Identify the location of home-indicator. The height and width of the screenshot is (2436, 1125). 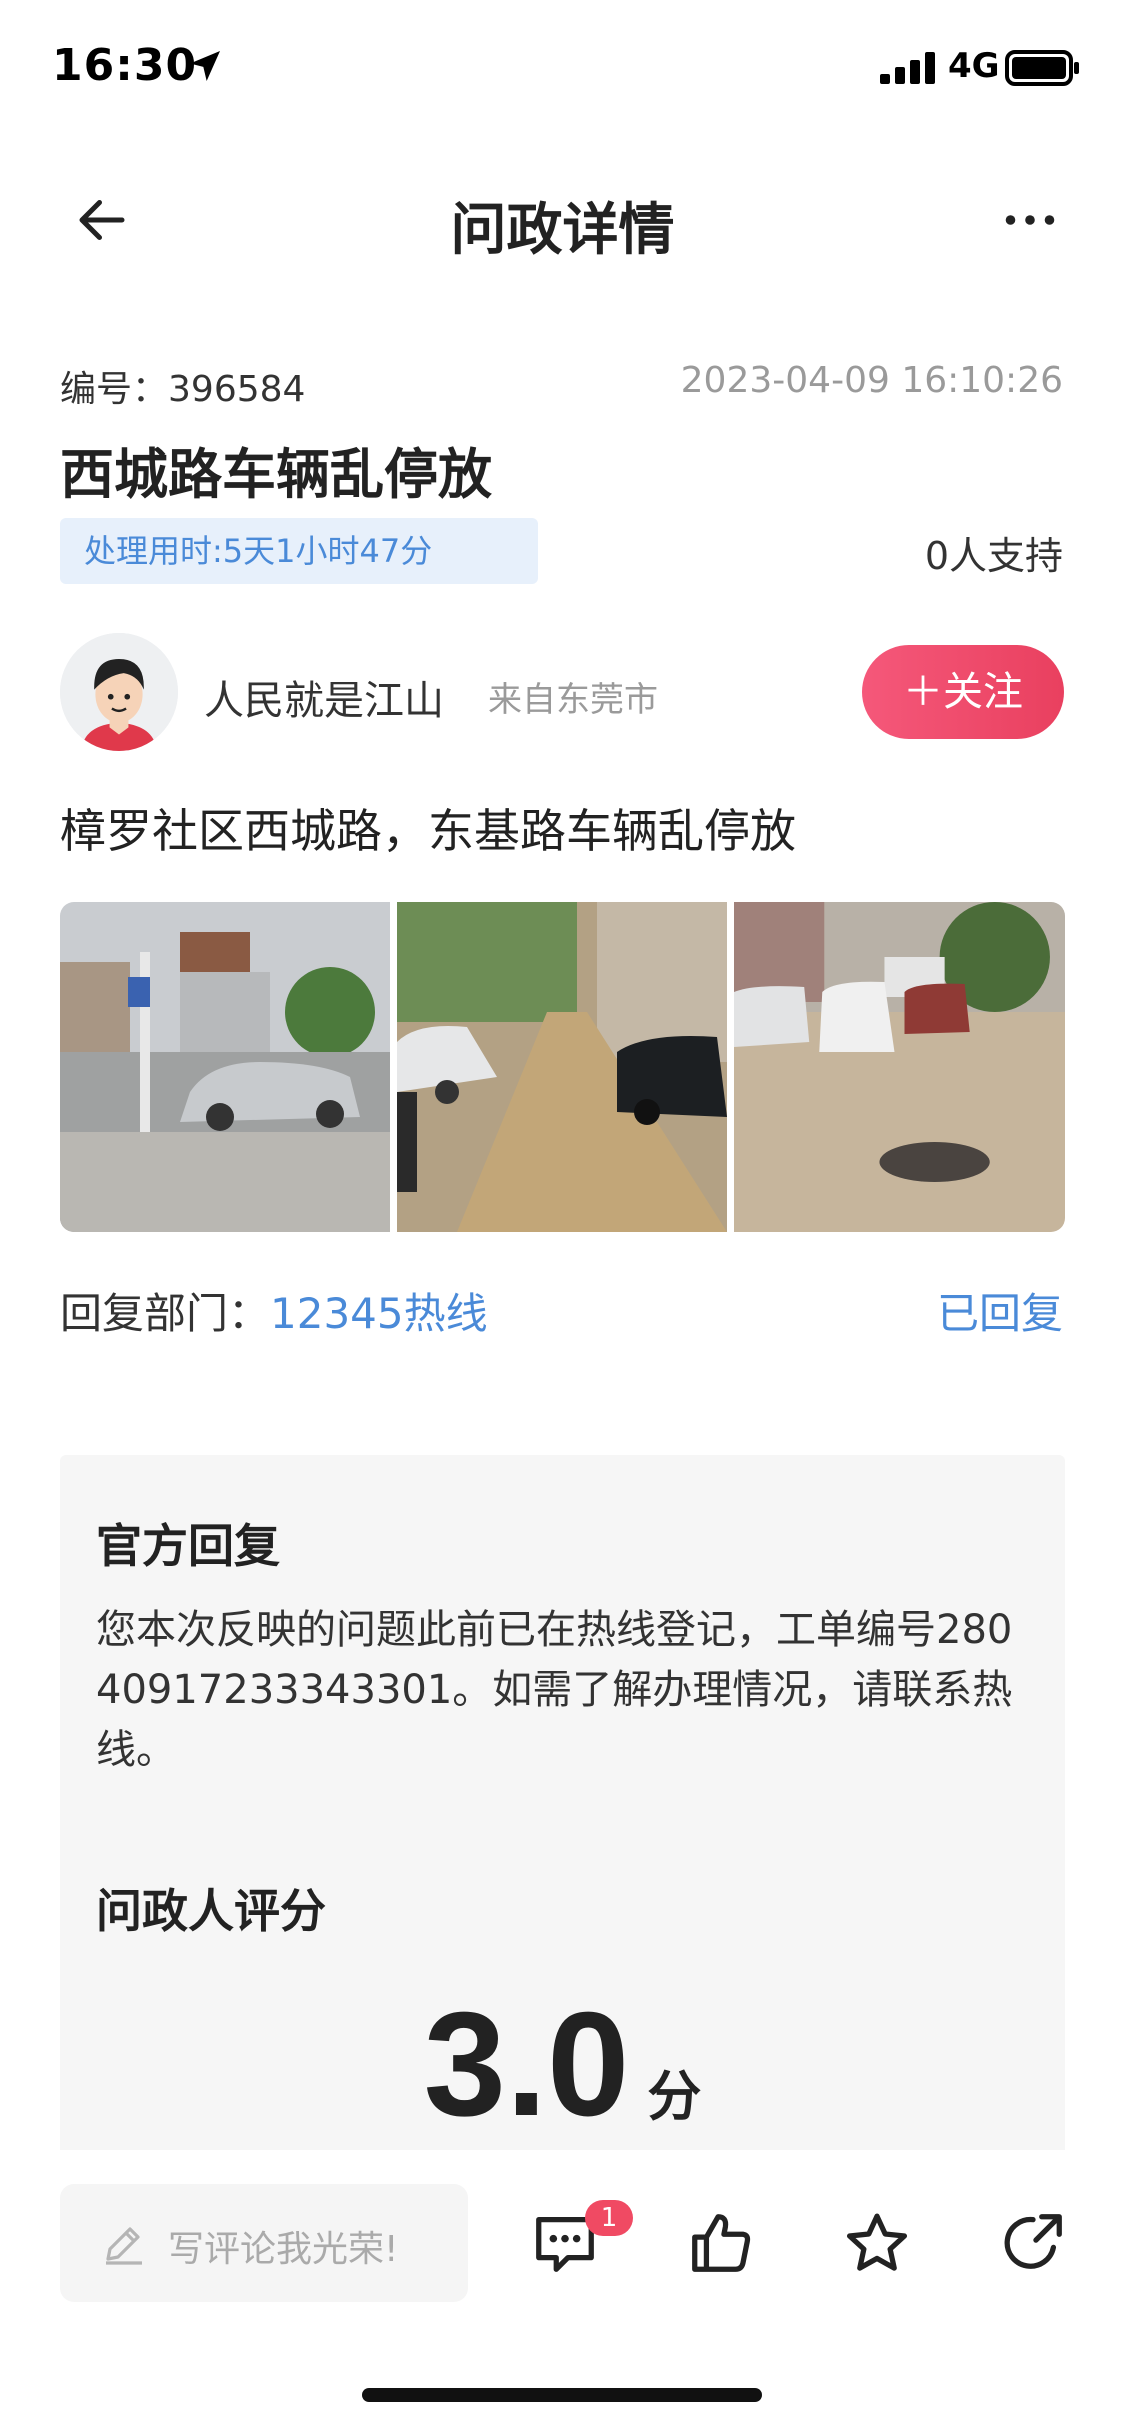
(562, 2395).